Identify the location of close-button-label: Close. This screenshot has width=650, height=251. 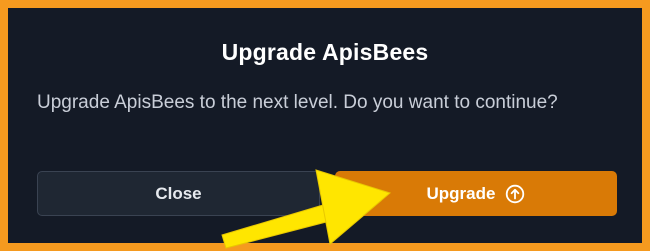
(178, 193).